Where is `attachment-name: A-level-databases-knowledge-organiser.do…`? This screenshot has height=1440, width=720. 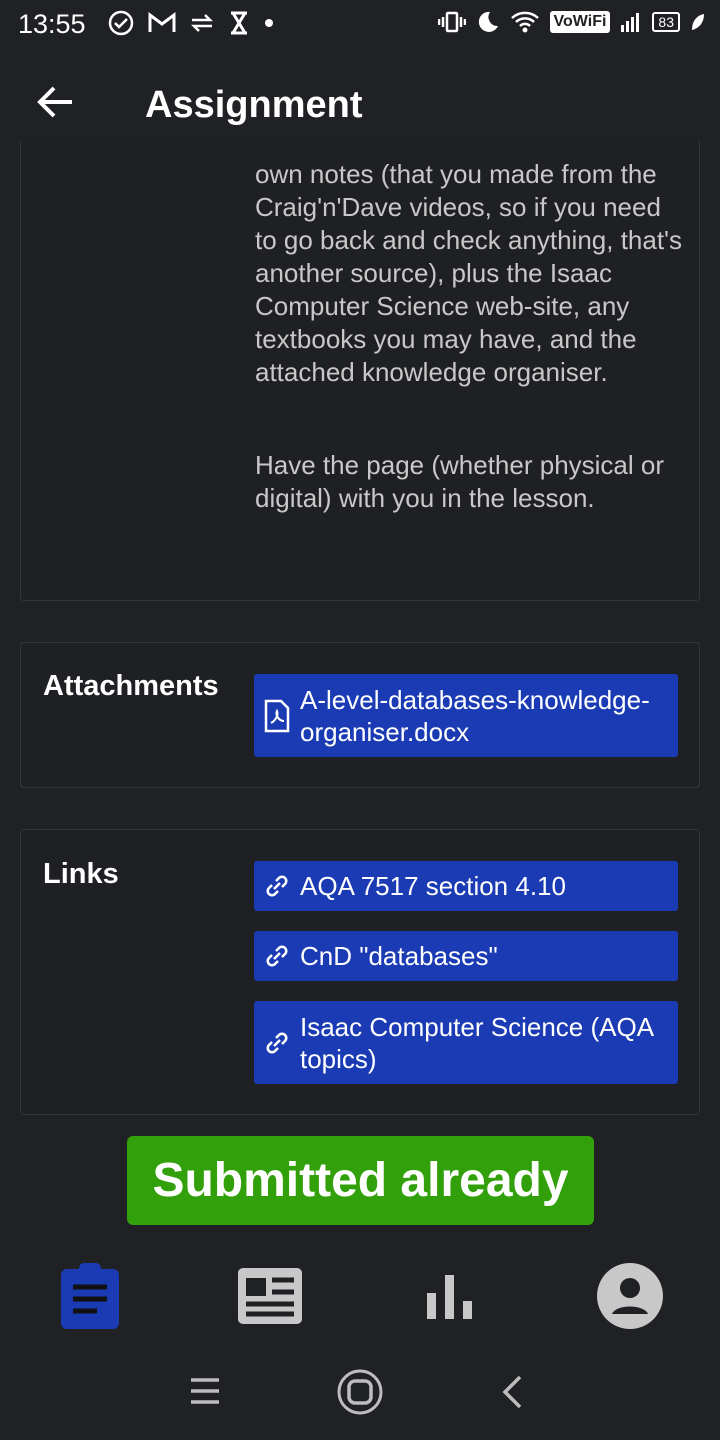
attachment-name: A-level-databases-knowledge-organiser.do… is located at coordinates (475, 715).